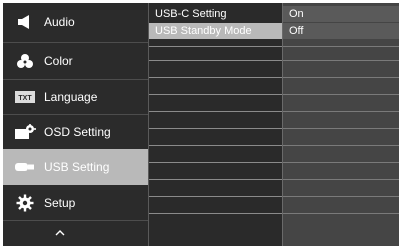  What do you see at coordinates (60, 230) in the screenshot?
I see `chevron-up-icon` at bounding box center [60, 230].